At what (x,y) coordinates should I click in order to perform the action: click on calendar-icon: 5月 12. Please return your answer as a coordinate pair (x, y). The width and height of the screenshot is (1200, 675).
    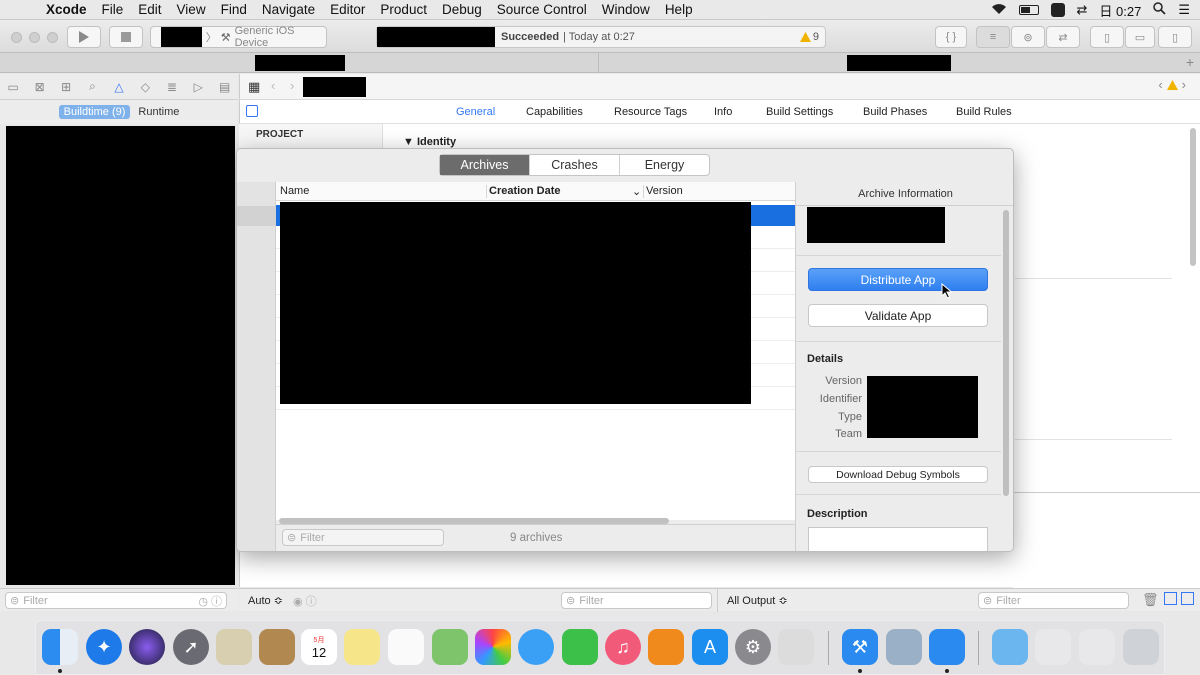
    Looking at the image, I should click on (319, 647).